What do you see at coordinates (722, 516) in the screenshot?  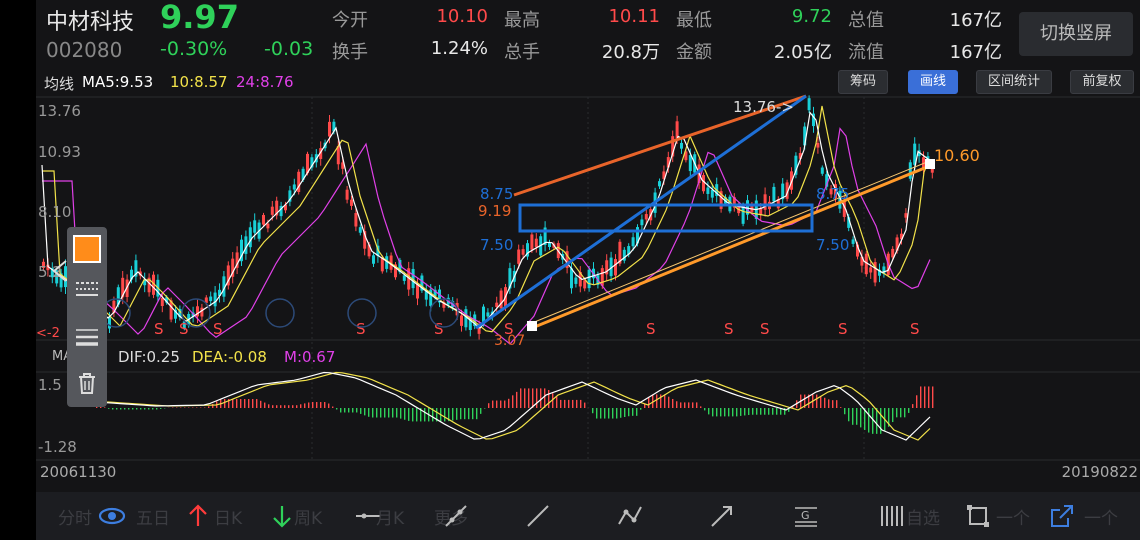 I see `arrow-line-icon` at bounding box center [722, 516].